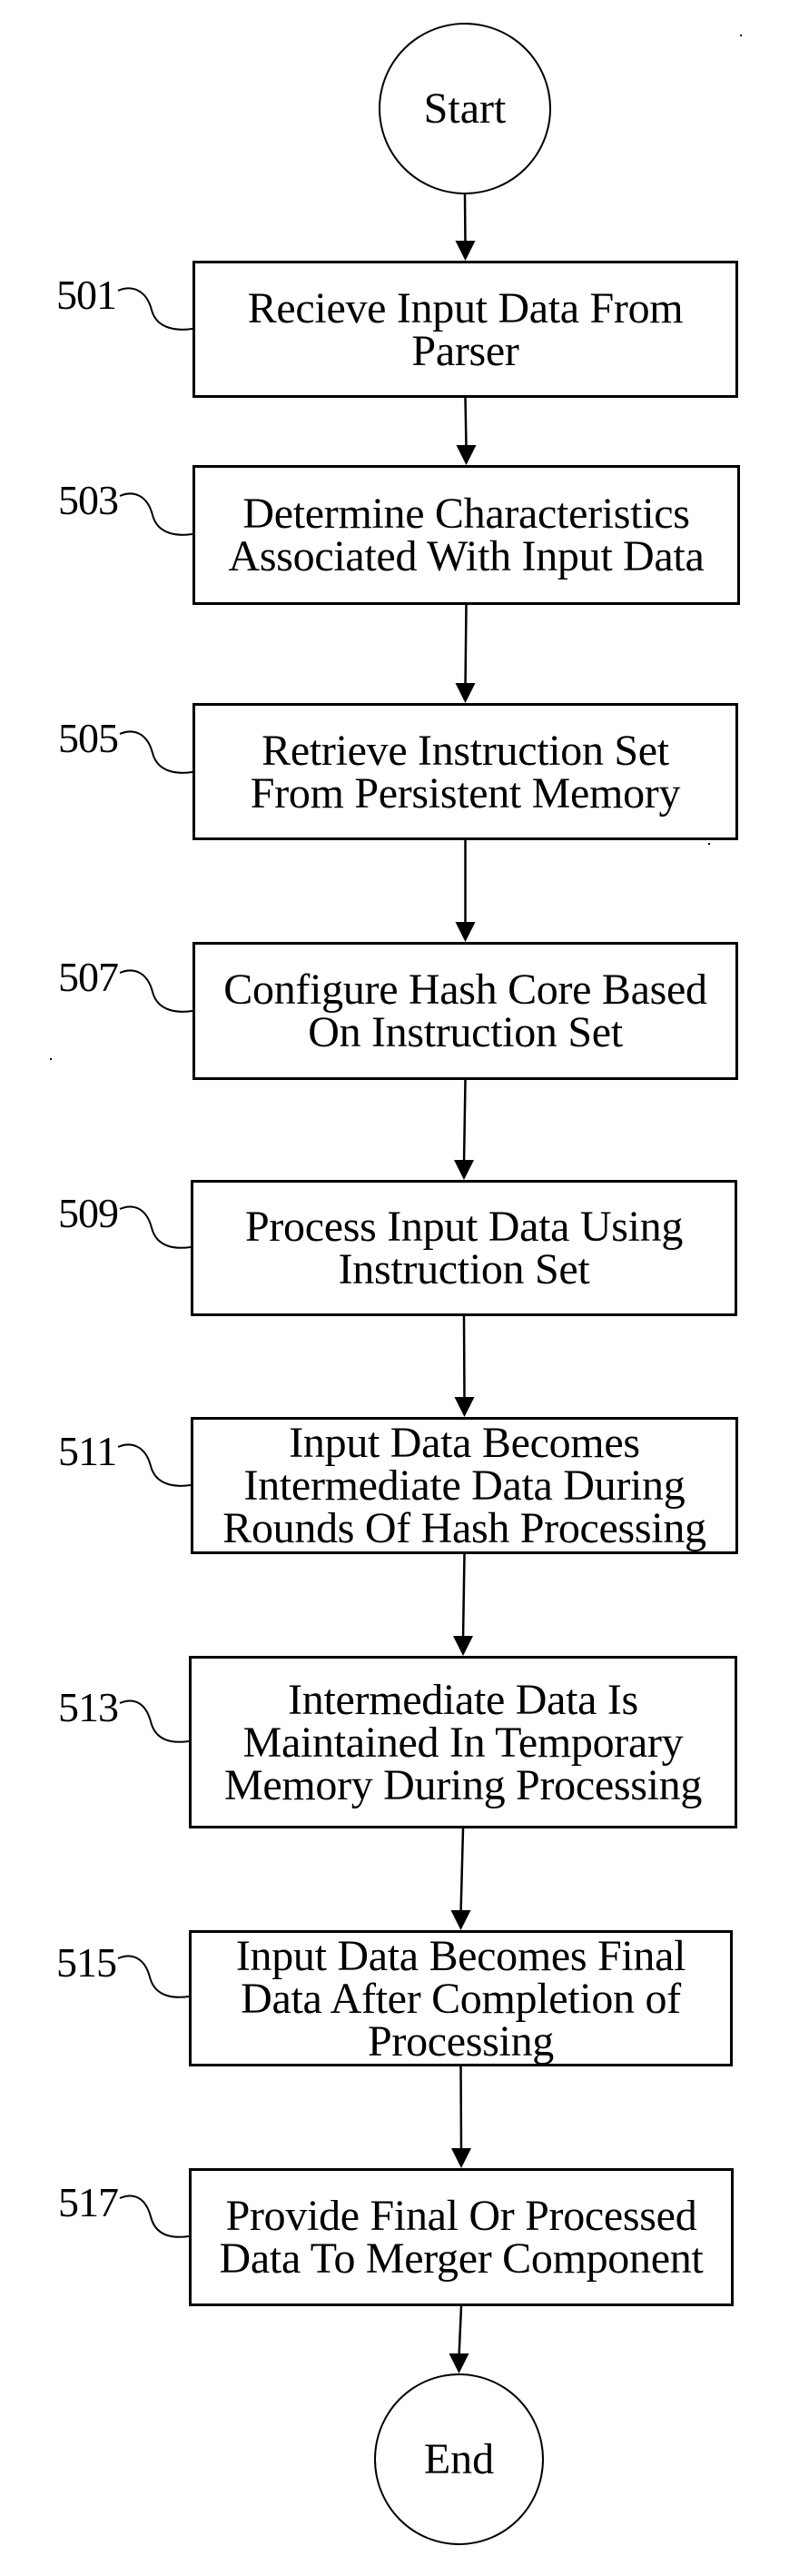 This screenshot has height=2576, width=809. Describe the element at coordinates (88, 500) in the screenshot. I see `ref-numeral-503: 503` at that location.